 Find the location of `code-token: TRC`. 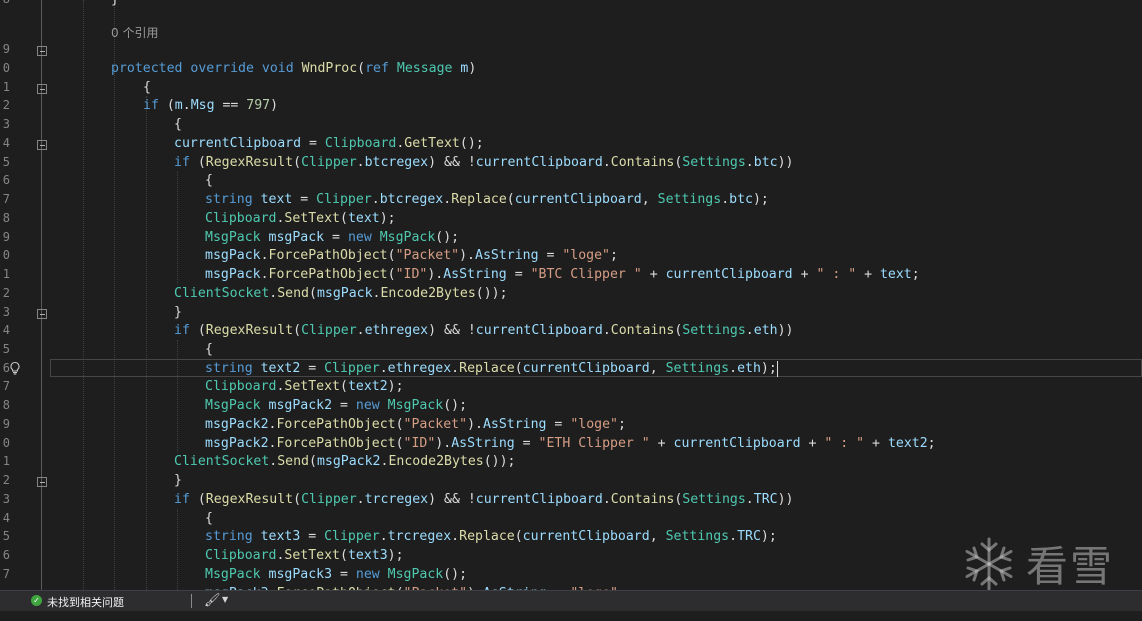

code-token: TRC is located at coordinates (749, 536).